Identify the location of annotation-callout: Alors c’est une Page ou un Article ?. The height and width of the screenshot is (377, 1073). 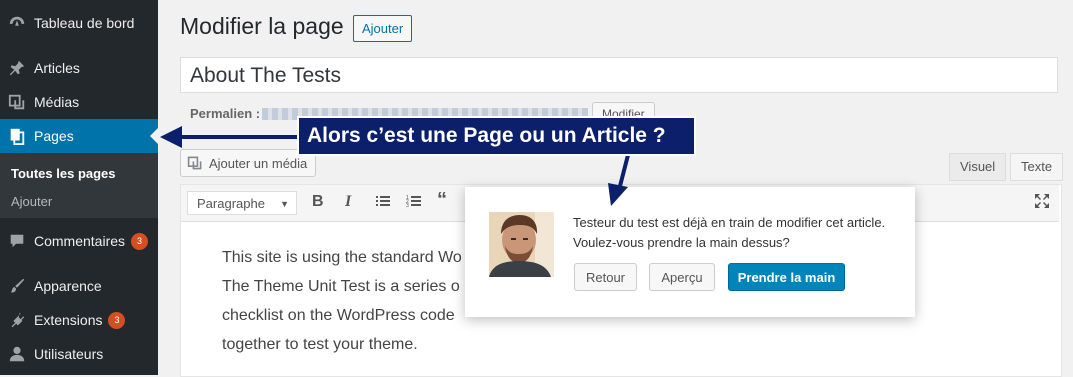
(496, 136).